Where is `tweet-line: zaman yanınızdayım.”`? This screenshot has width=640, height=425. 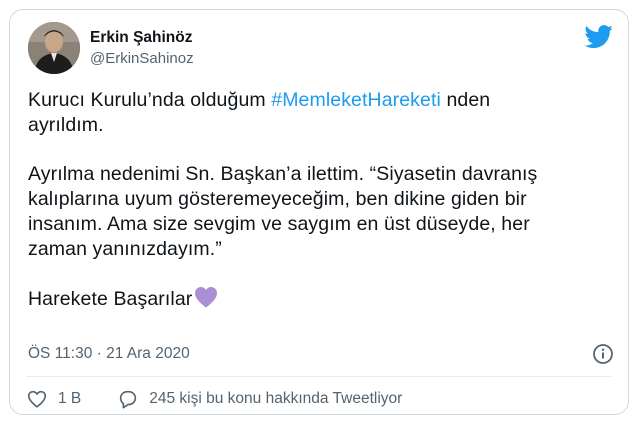 tweet-line: zaman yanınızdayım.” is located at coordinates (125, 249).